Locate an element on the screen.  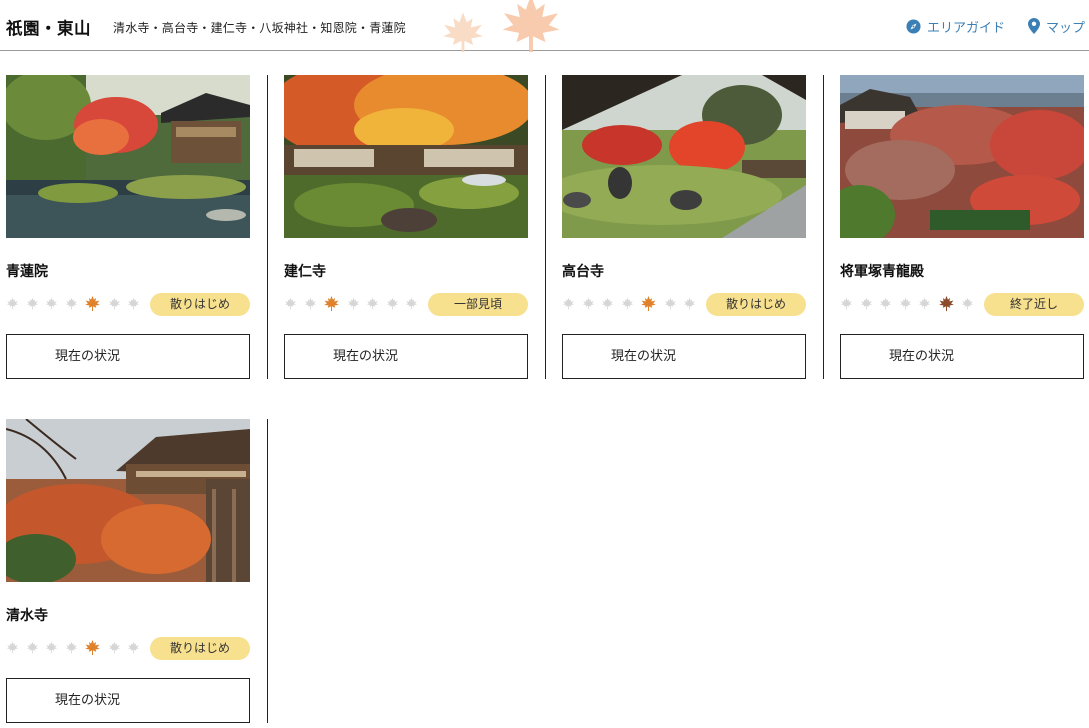
map-pin-icon is located at coordinates (1034, 26).